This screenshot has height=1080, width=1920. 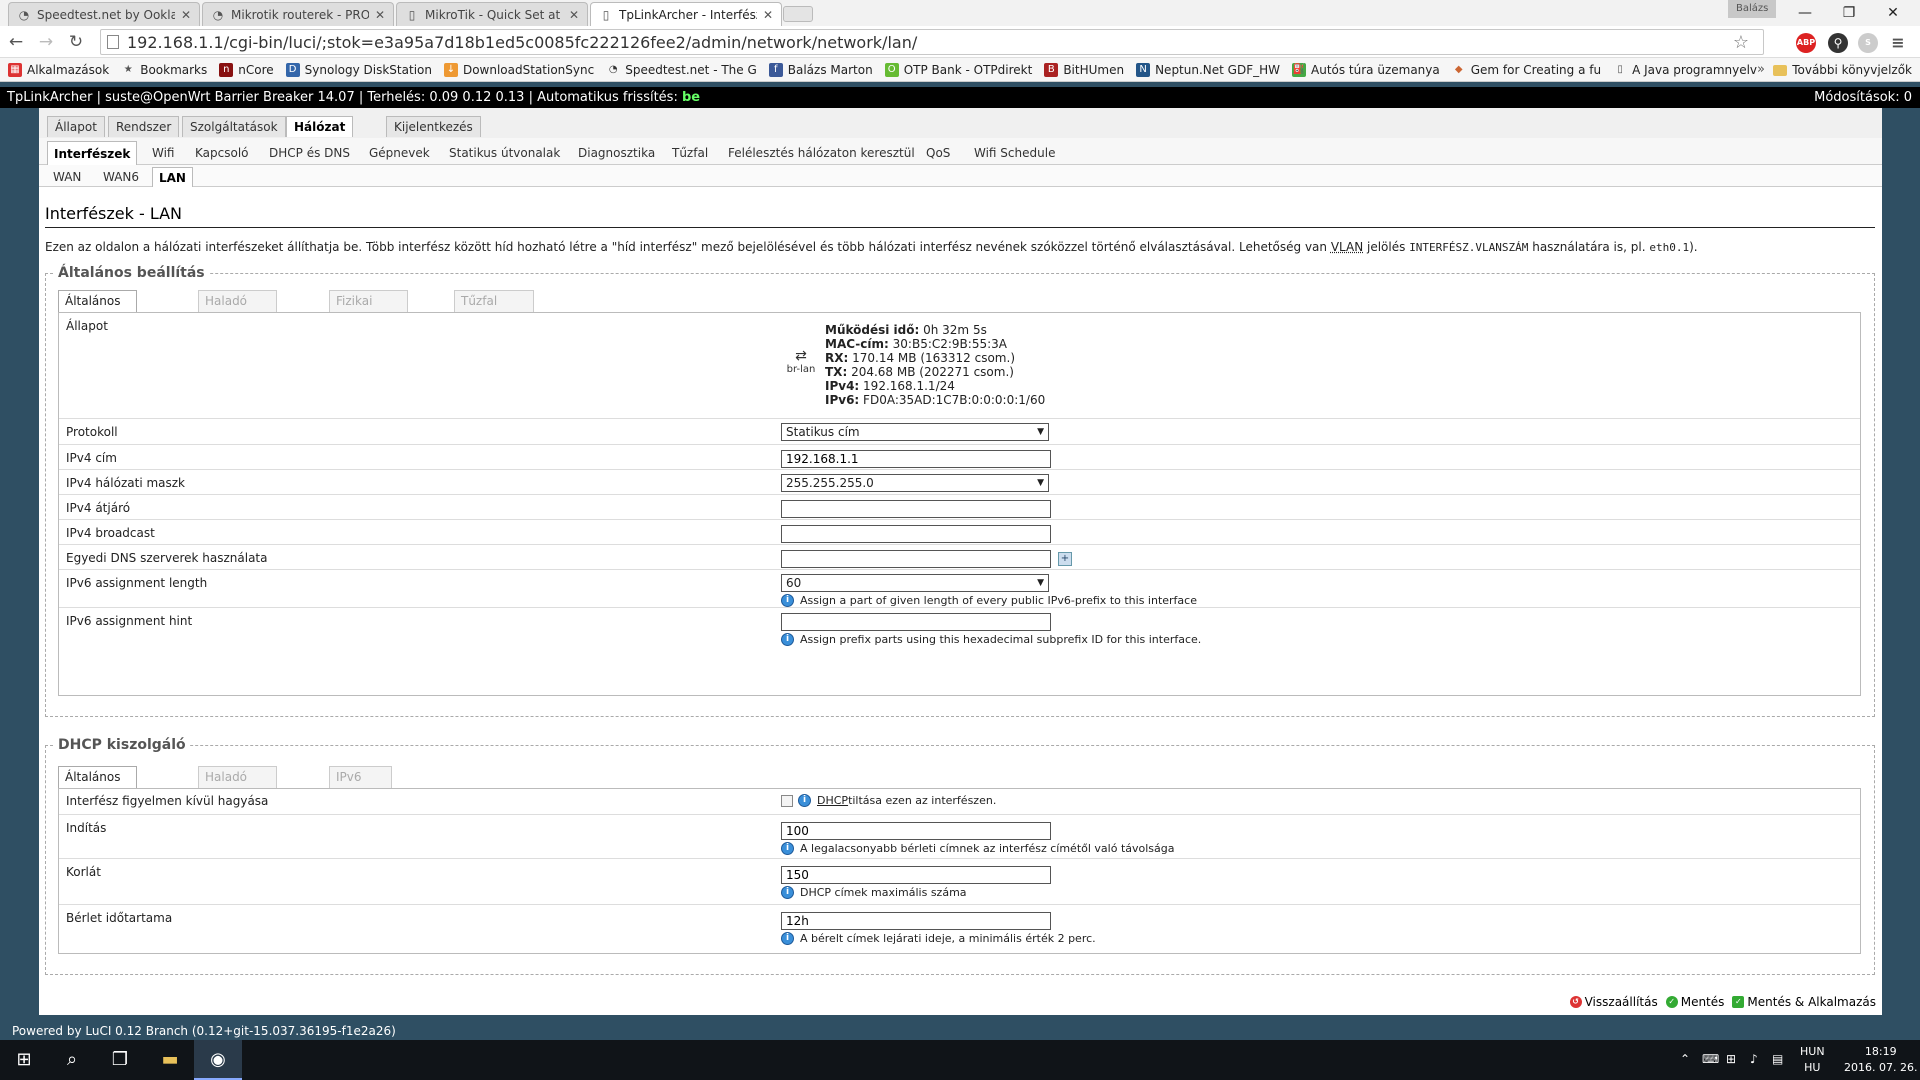 What do you see at coordinates (938, 153) in the screenshot?
I see `submenu-qos: QoS` at bounding box center [938, 153].